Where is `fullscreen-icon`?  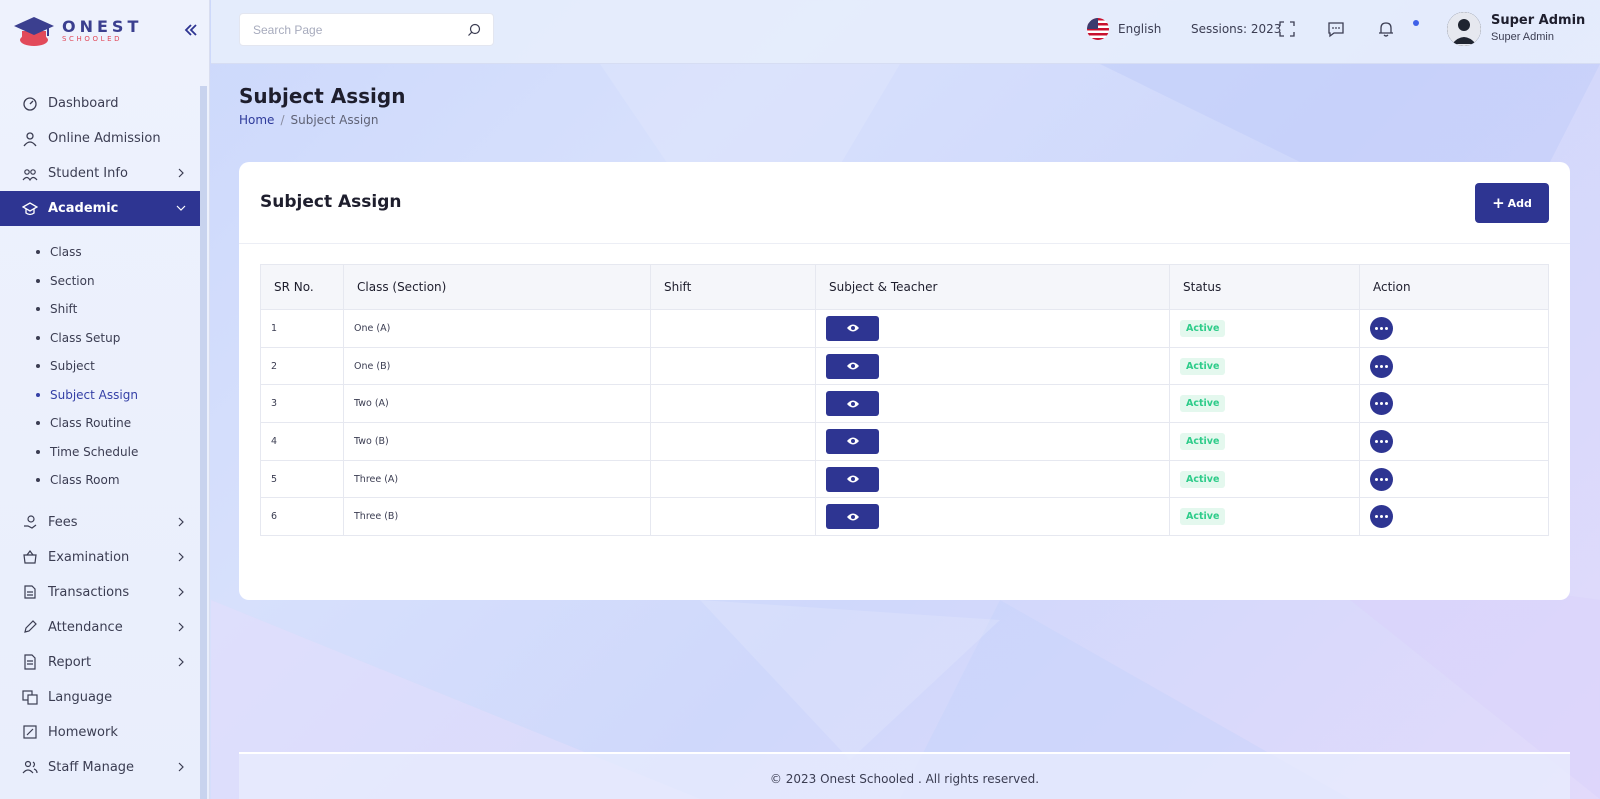
fullscreen-icon is located at coordinates (1287, 29).